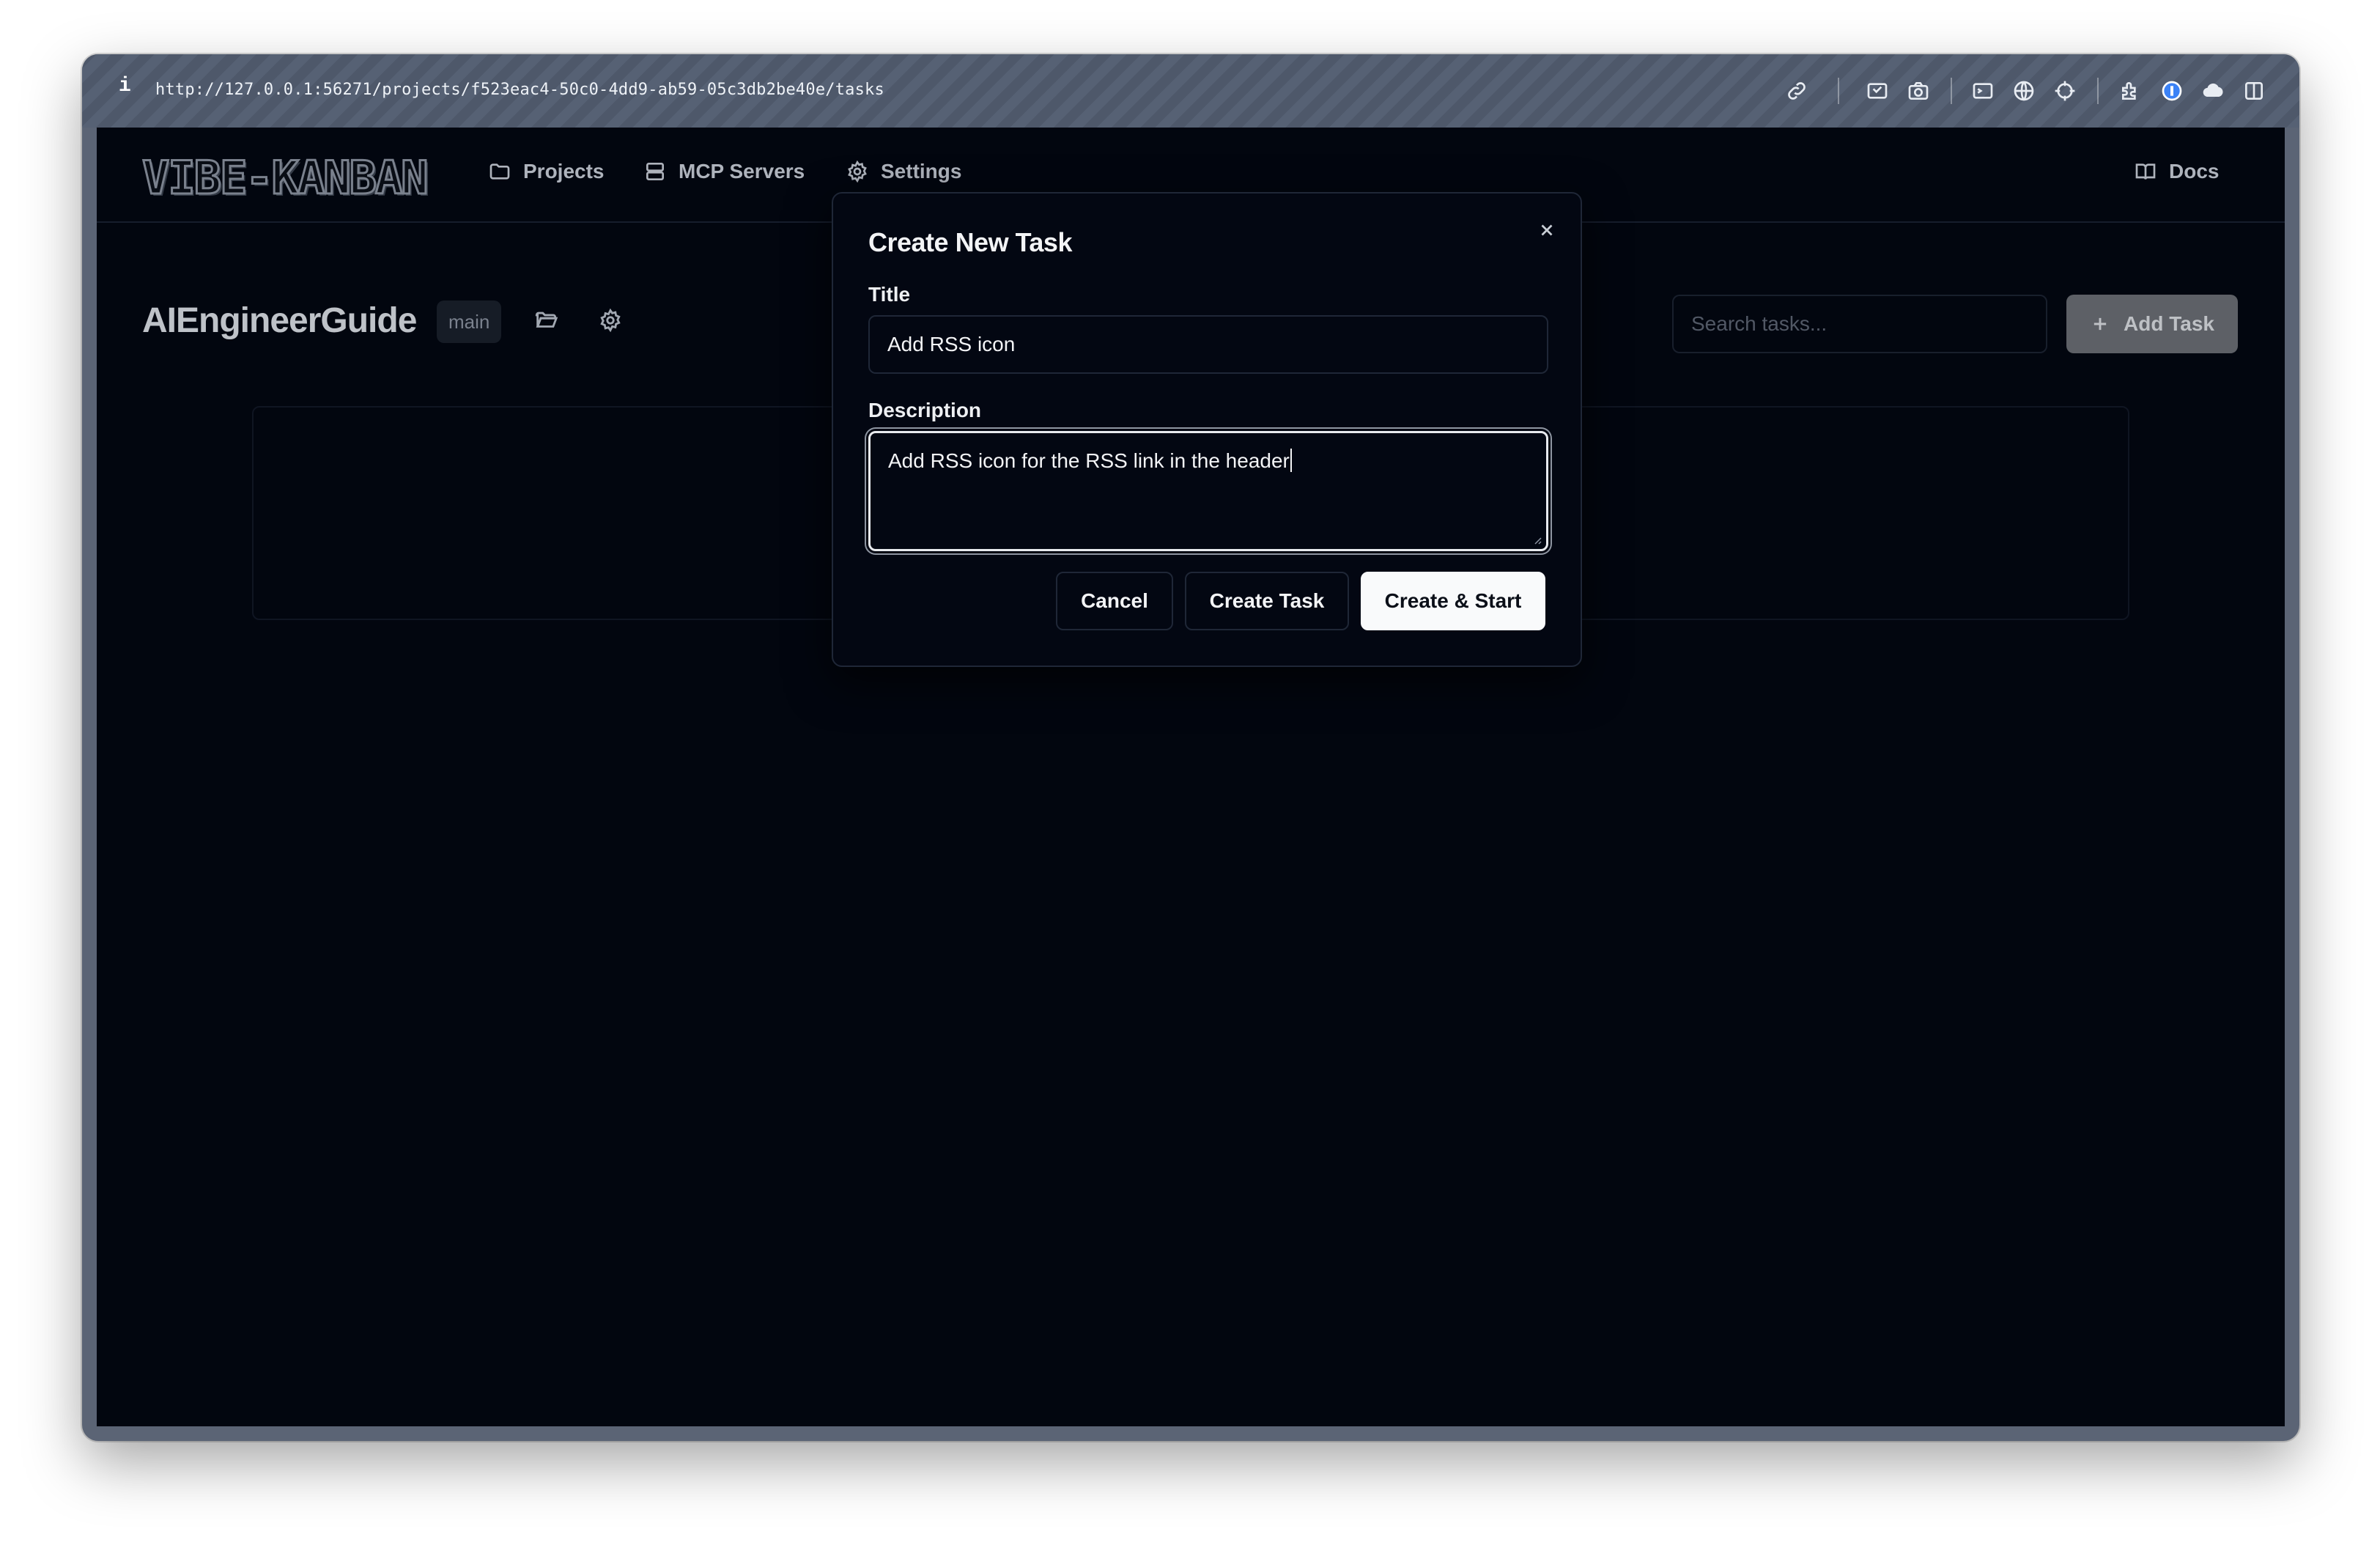  What do you see at coordinates (1208, 344) in the screenshot?
I see `title-input: Add RSS icon` at bounding box center [1208, 344].